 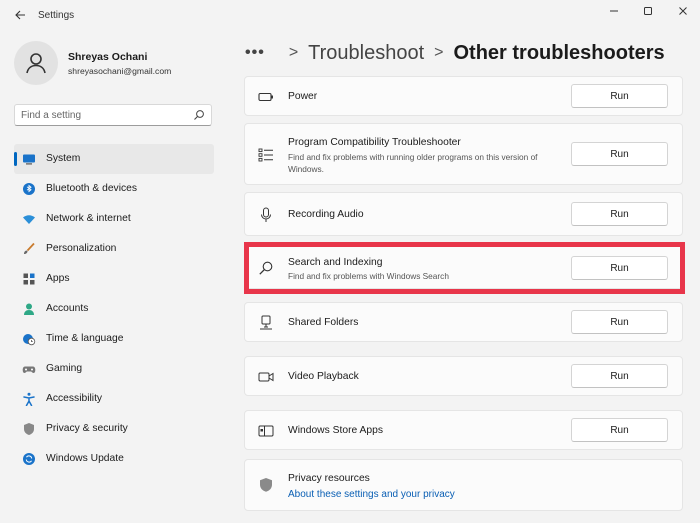 What do you see at coordinates (371, 494) in the screenshot?
I see `privacy-link: About these settings and your privacy` at bounding box center [371, 494].